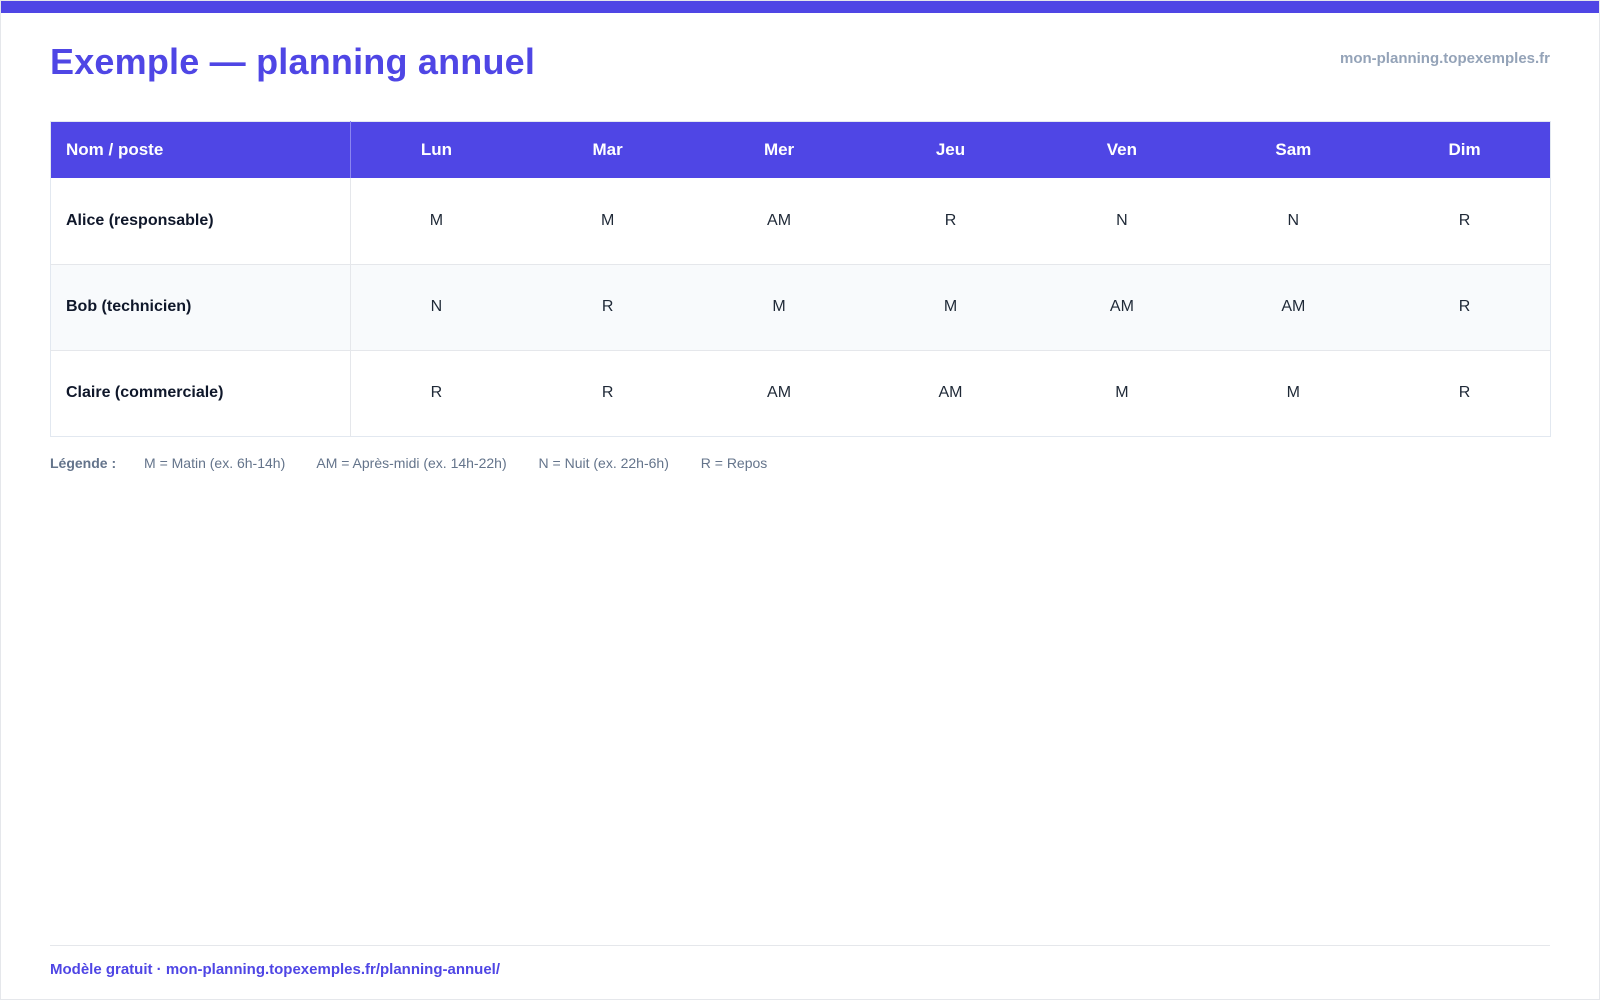 The width and height of the screenshot is (1600, 1000). Describe the element at coordinates (734, 463) in the screenshot. I see `legend-item: R = Repos` at that location.